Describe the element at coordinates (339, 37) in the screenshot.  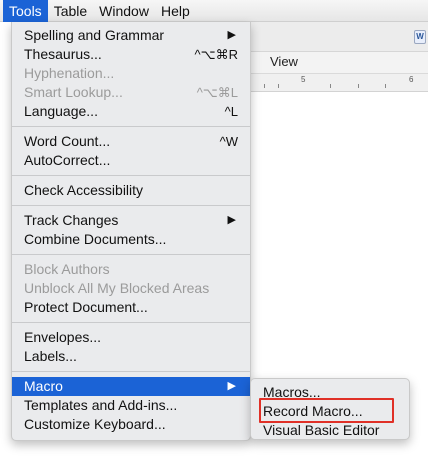
I see `document-toolbar: W` at that location.